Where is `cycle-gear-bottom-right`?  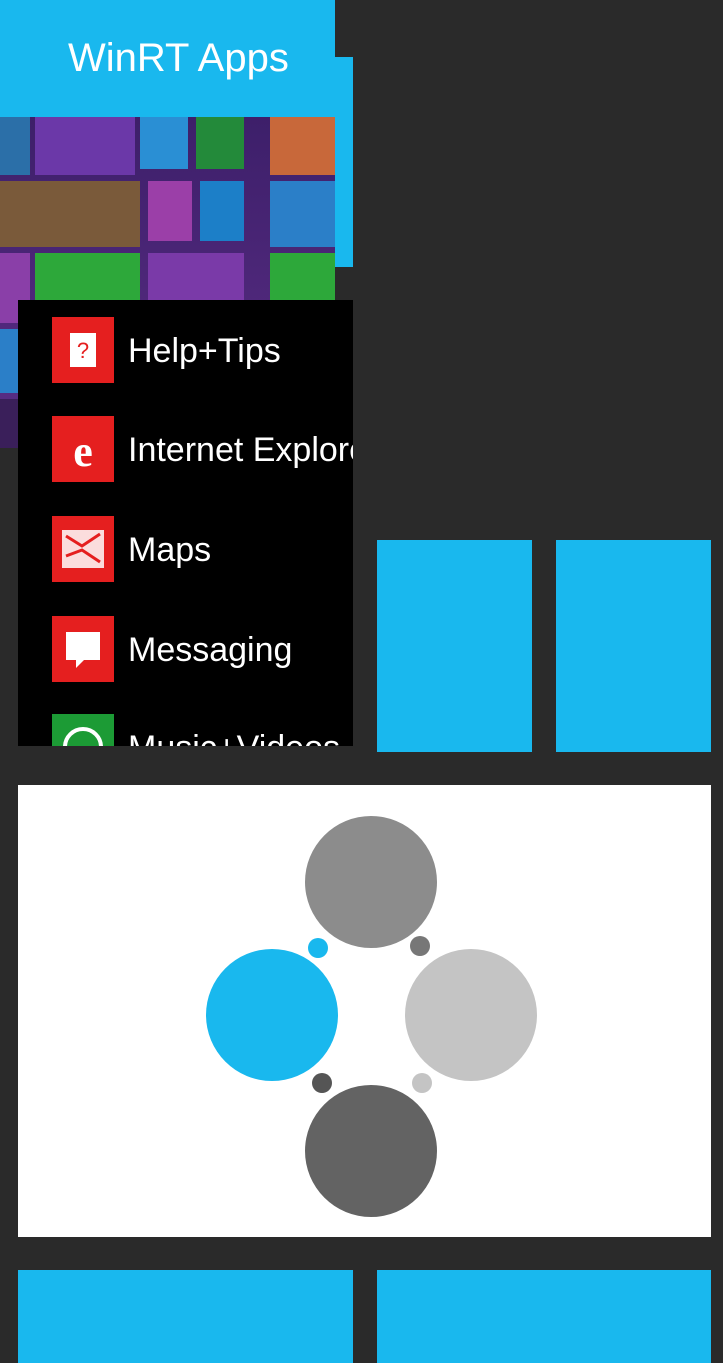
cycle-gear-bottom-right is located at coordinates (422, 1083).